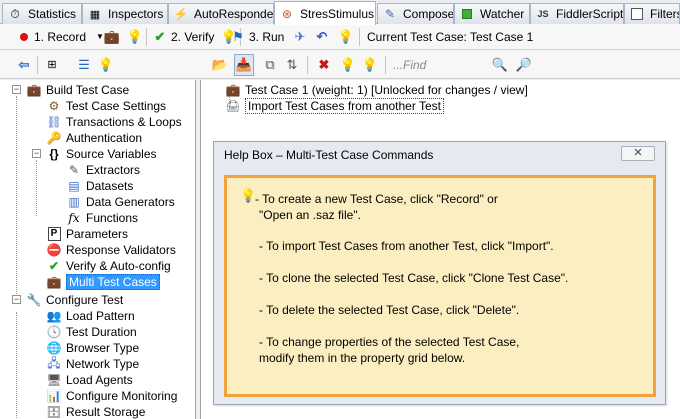  Describe the element at coordinates (102, 218) in the screenshot. I see `tree-item-functions: fx Functions` at that location.